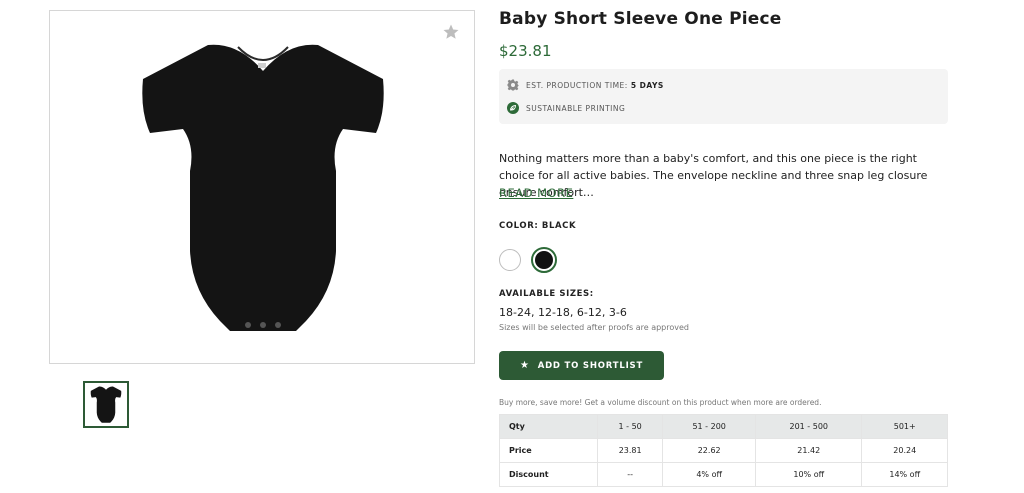 The image size is (1024, 493). Describe the element at coordinates (630, 474) in the screenshot. I see `pricing-cell: --` at that location.